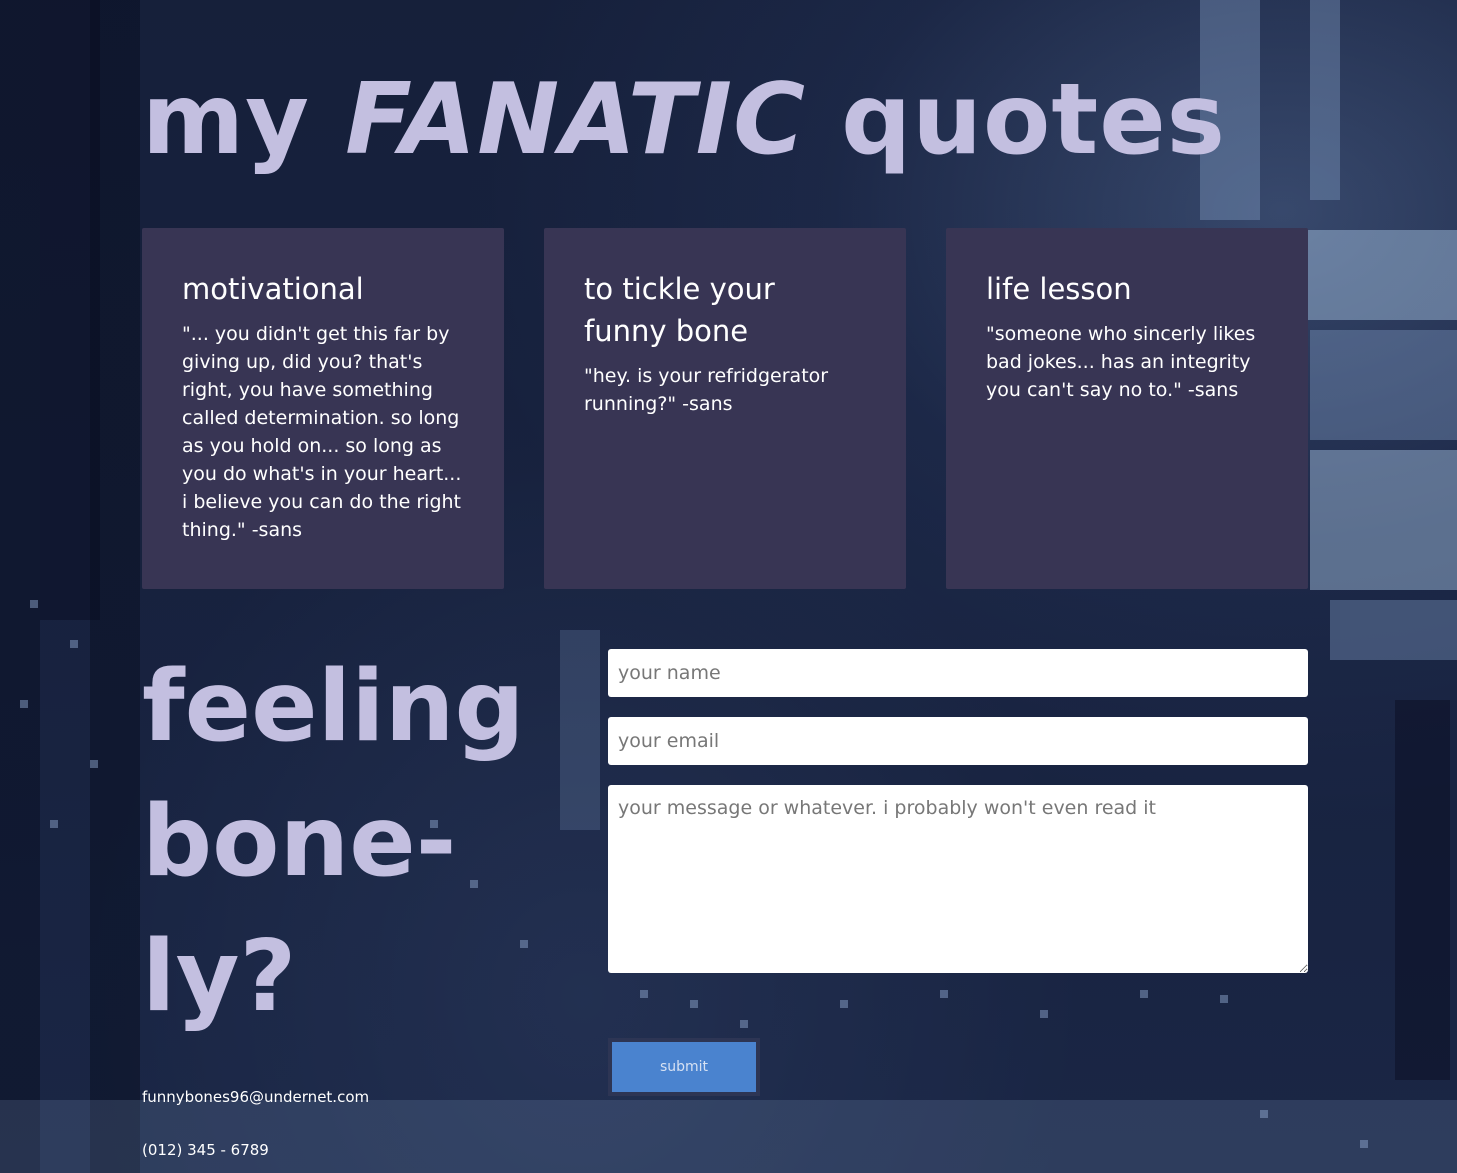 This screenshot has width=1457, height=1173. Describe the element at coordinates (958, 673) in the screenshot. I see `name-input` at that location.